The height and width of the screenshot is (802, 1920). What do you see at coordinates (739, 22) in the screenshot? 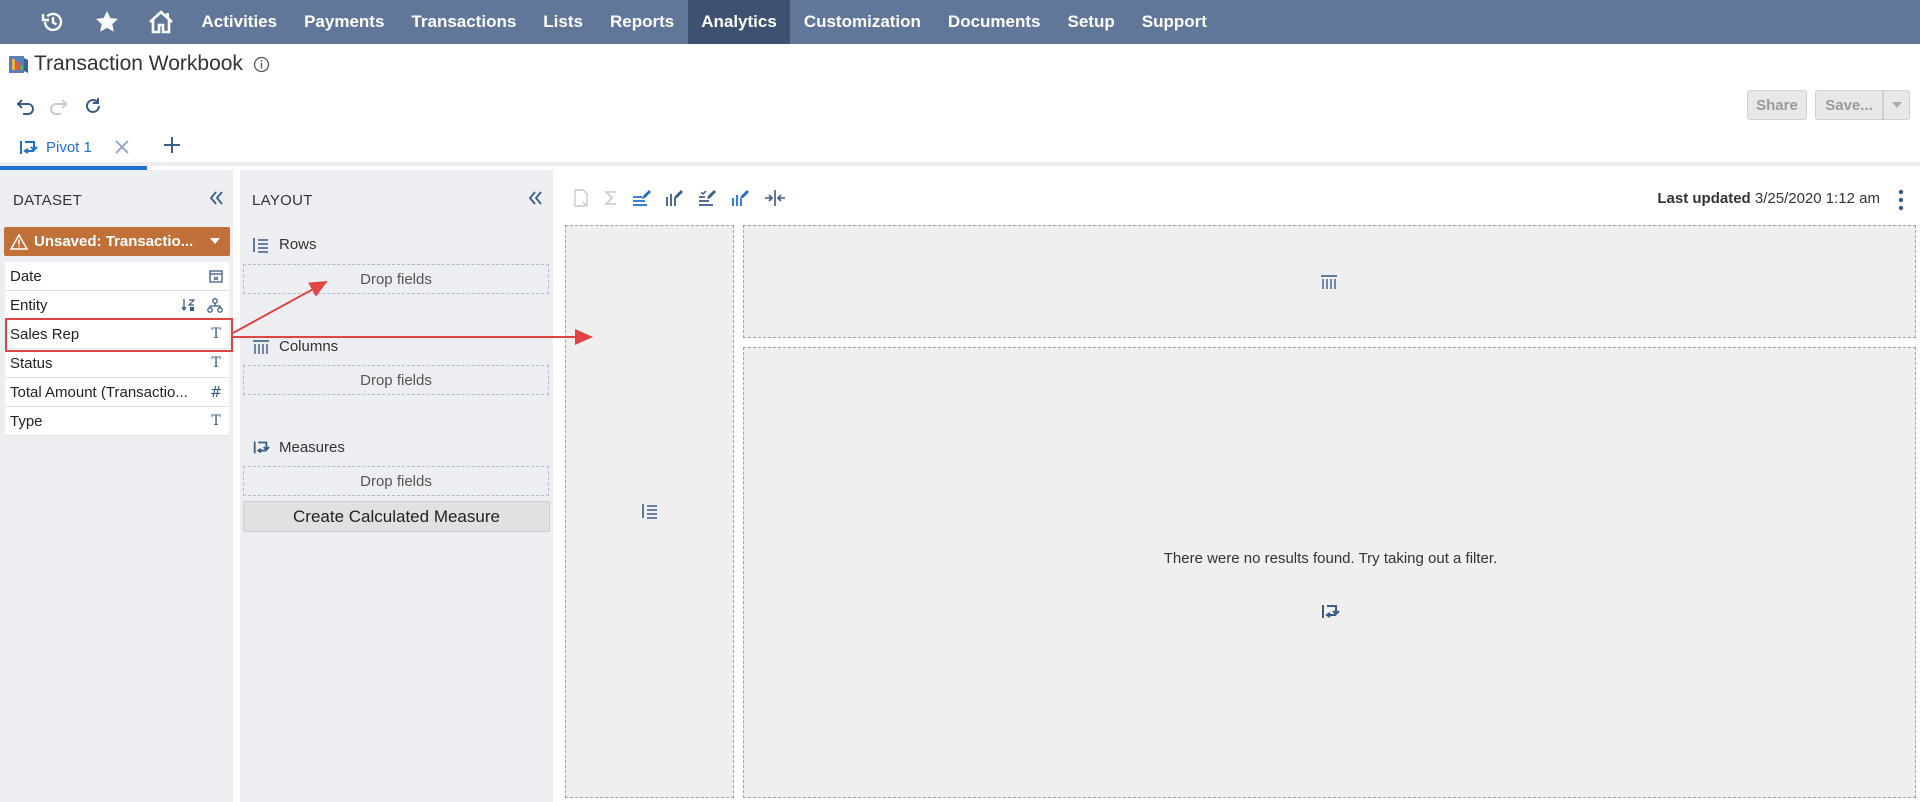
I see `nav-analytics: Analytics` at bounding box center [739, 22].